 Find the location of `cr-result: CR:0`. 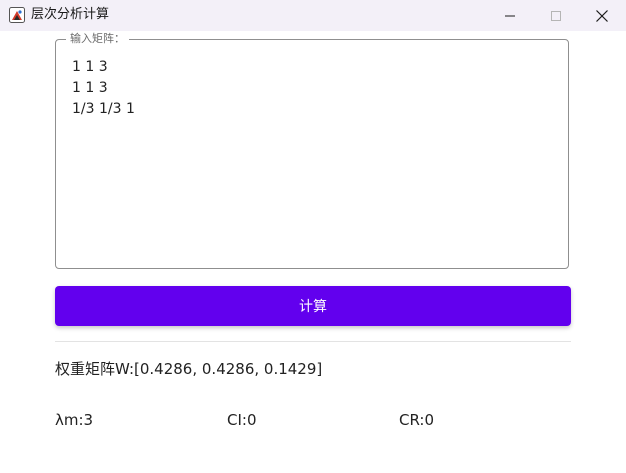

cr-result: CR:0 is located at coordinates (417, 420).